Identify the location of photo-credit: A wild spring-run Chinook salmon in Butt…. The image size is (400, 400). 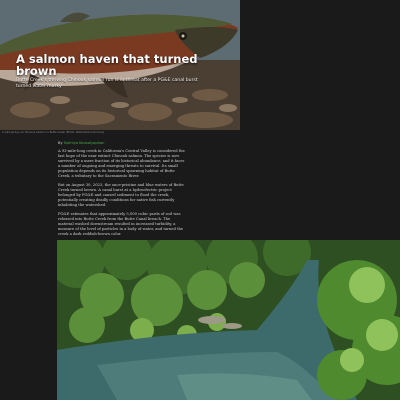
(53, 132).